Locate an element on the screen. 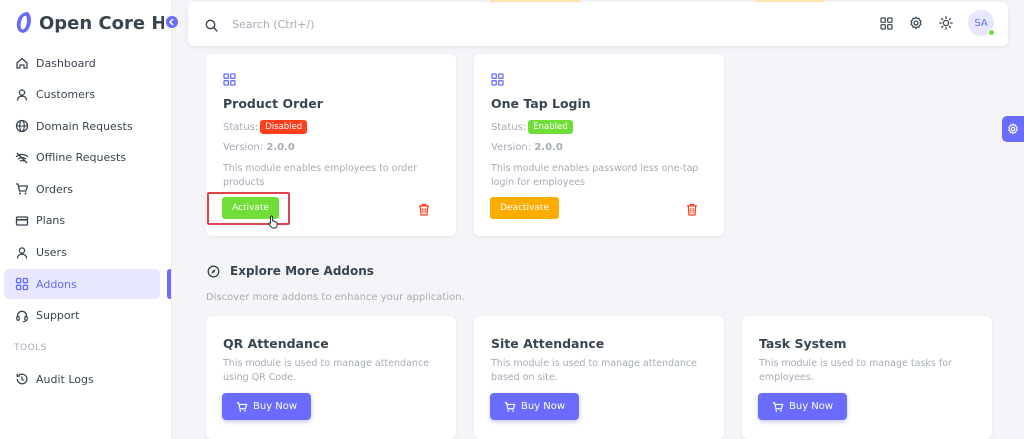 This screenshot has height=439, width=1024. headset-icon is located at coordinates (22, 316).